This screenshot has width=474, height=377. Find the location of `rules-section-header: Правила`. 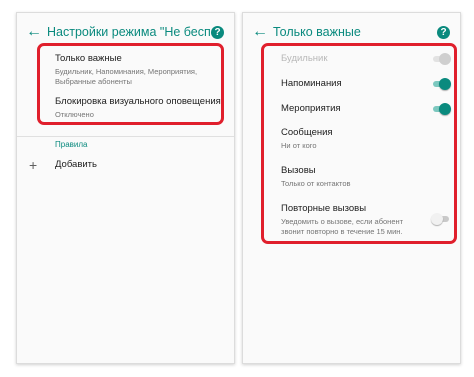

rules-section-header: Правила is located at coordinates (71, 144).